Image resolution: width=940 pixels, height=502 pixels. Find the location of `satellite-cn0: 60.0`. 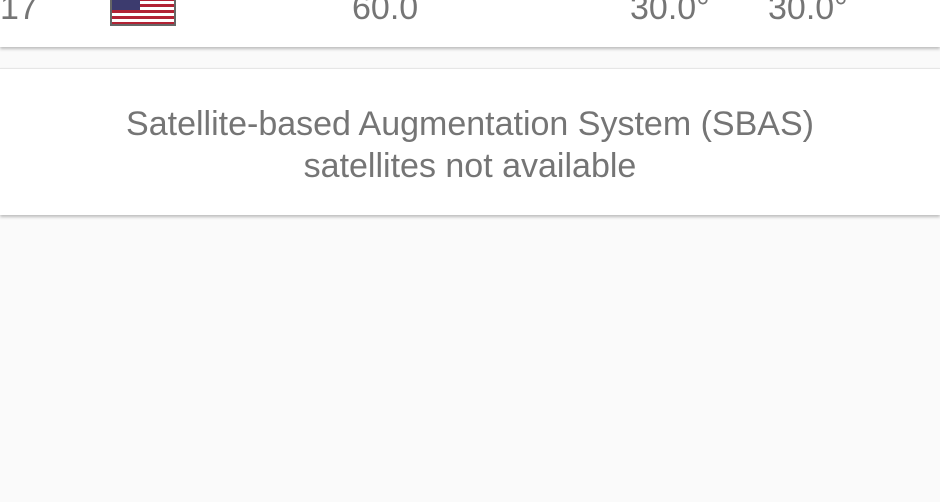

satellite-cn0: 60.0 is located at coordinates (385, 13).